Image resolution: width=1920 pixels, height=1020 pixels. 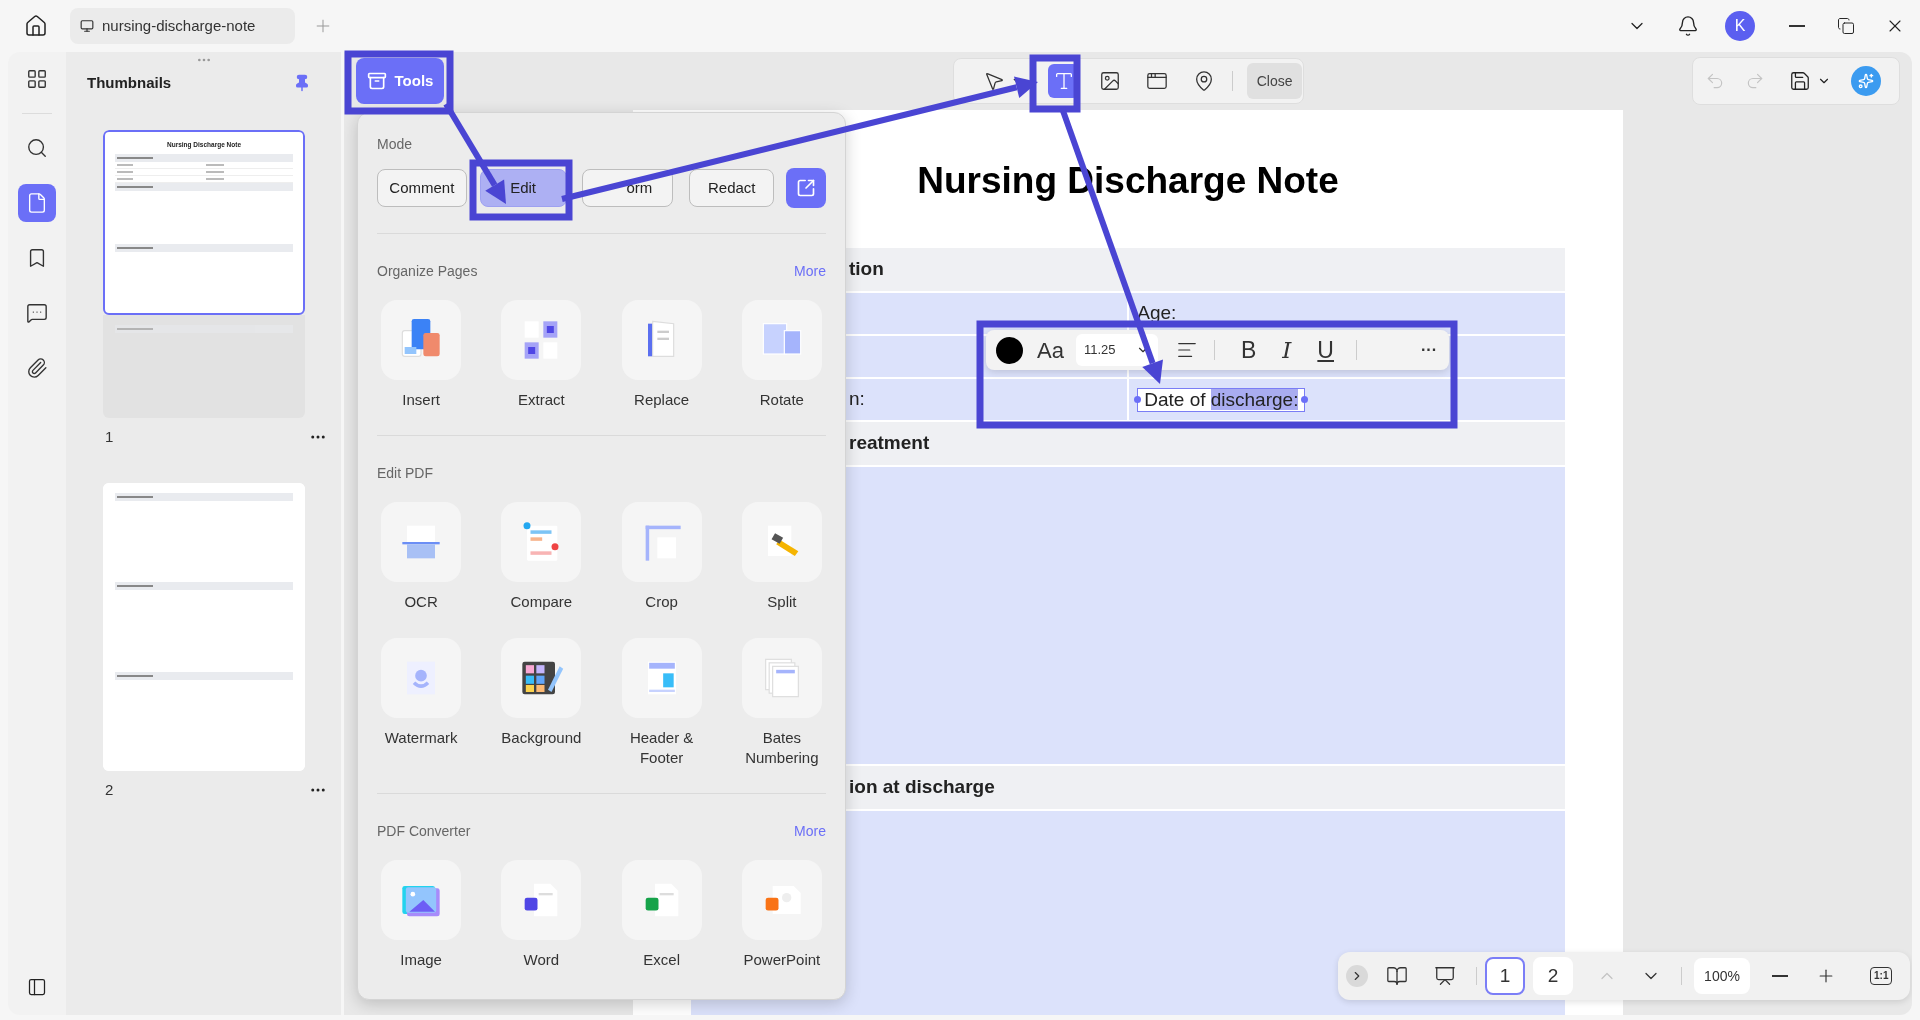 What do you see at coordinates (662, 400) in the screenshot?
I see `tool-label: Replace` at bounding box center [662, 400].